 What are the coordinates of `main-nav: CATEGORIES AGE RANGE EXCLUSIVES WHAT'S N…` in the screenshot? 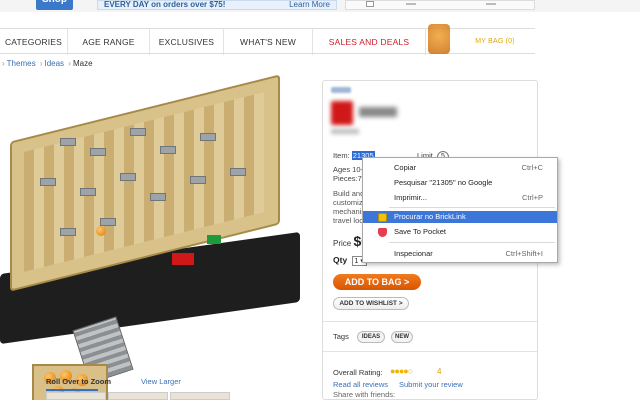 It's located at (267, 41).